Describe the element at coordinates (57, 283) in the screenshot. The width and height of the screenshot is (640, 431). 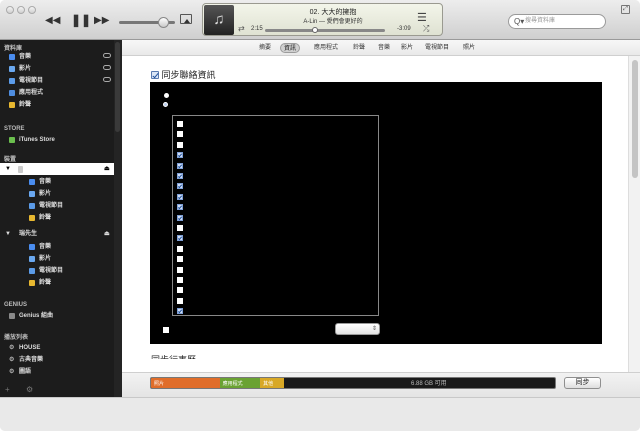
I see `sidebar-item-device2-ringtones: 鈴聲` at that location.